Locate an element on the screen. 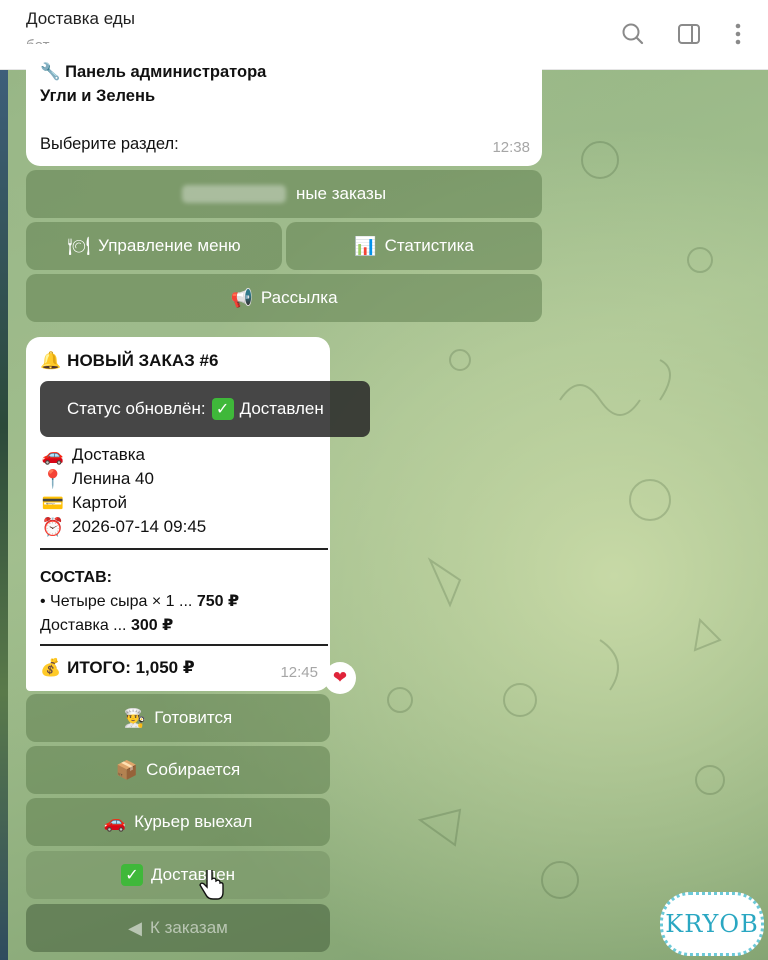 The width and height of the screenshot is (768, 960). composition-label: СОСТАВ: is located at coordinates (76, 577).